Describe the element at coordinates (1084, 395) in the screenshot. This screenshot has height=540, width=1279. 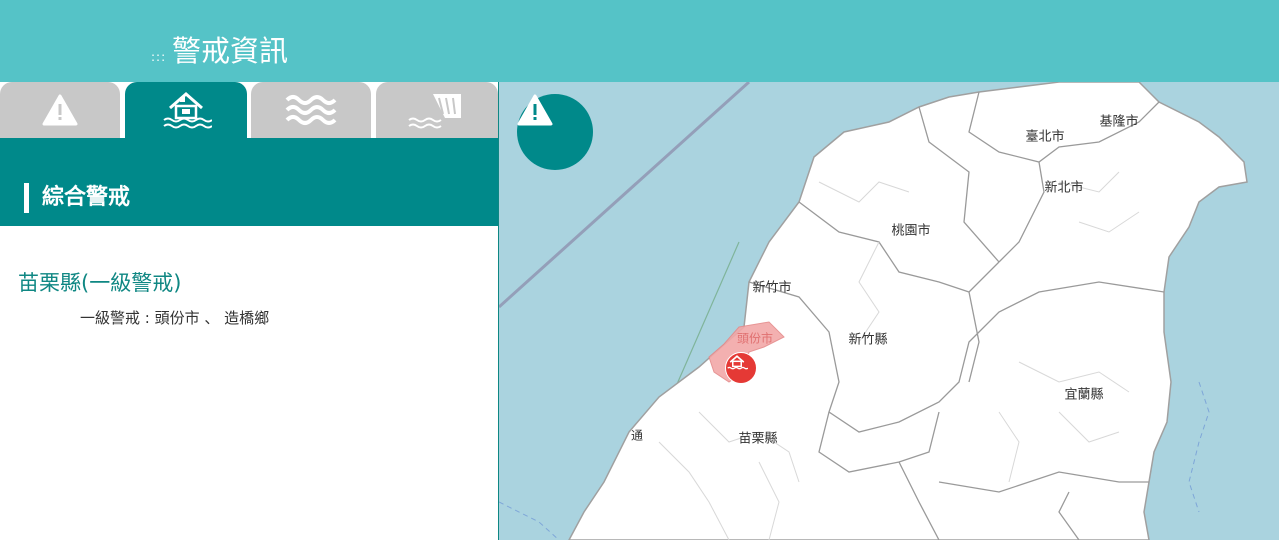
I see `map-label-yilan: 宜蘭縣` at that location.